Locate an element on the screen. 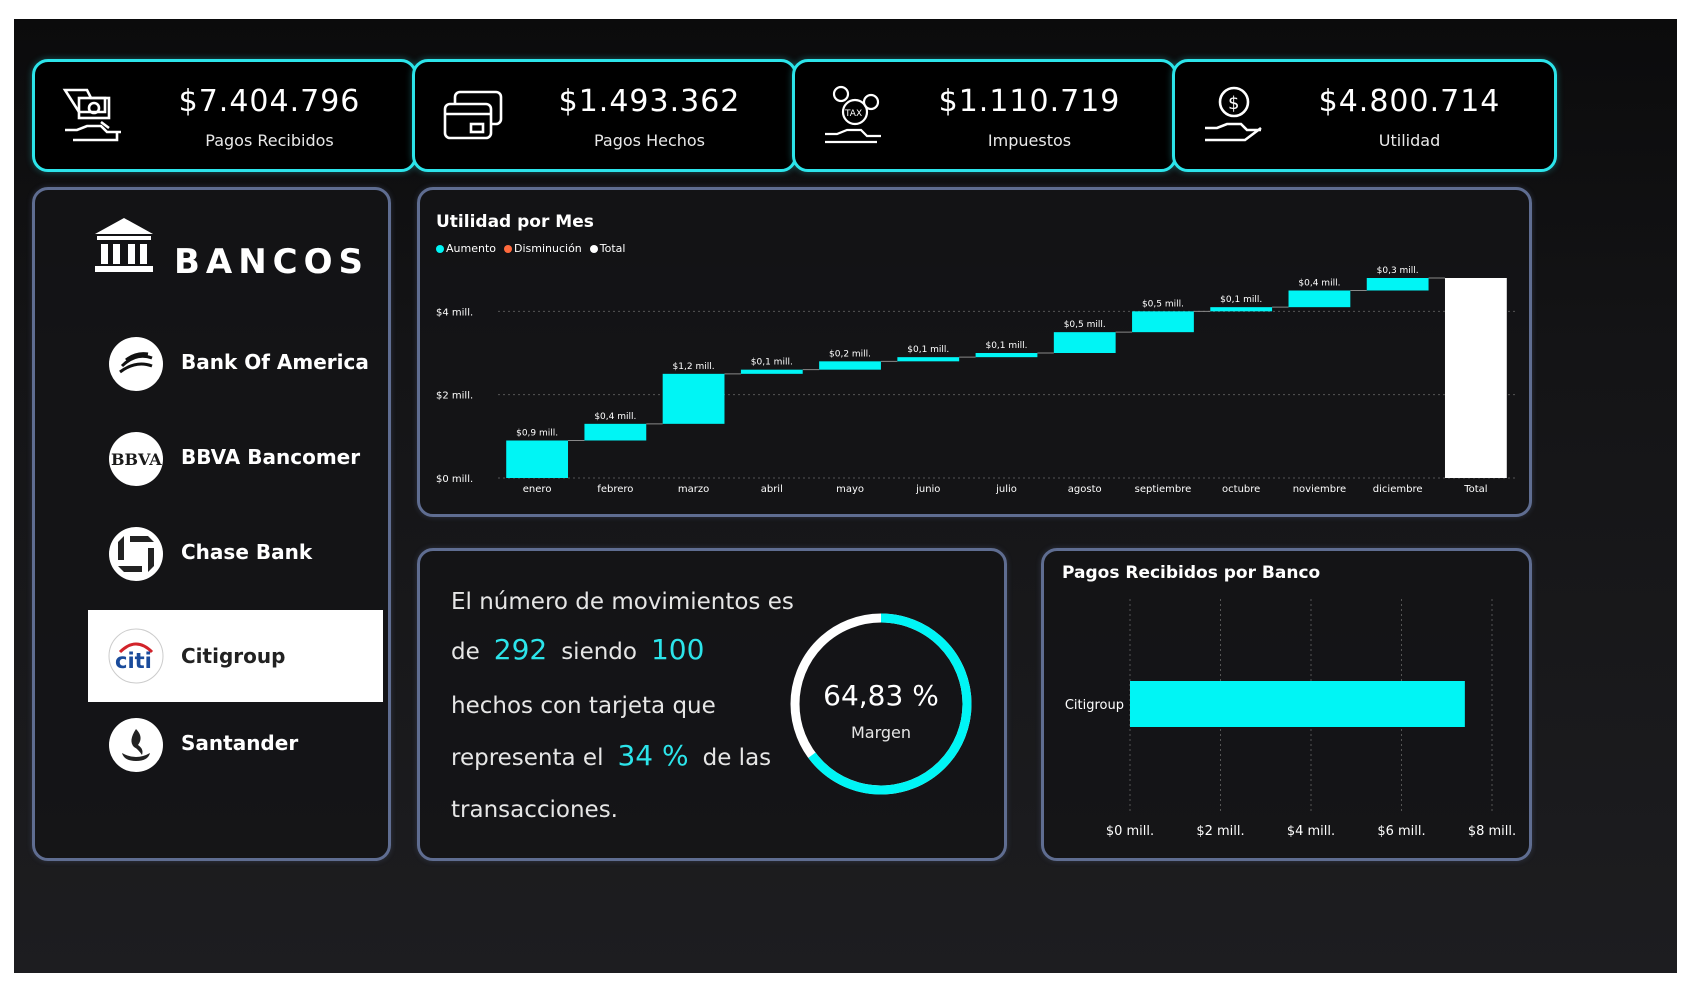 The height and width of the screenshot is (988, 1692). x-tick-label: febrero is located at coordinates (615, 489).